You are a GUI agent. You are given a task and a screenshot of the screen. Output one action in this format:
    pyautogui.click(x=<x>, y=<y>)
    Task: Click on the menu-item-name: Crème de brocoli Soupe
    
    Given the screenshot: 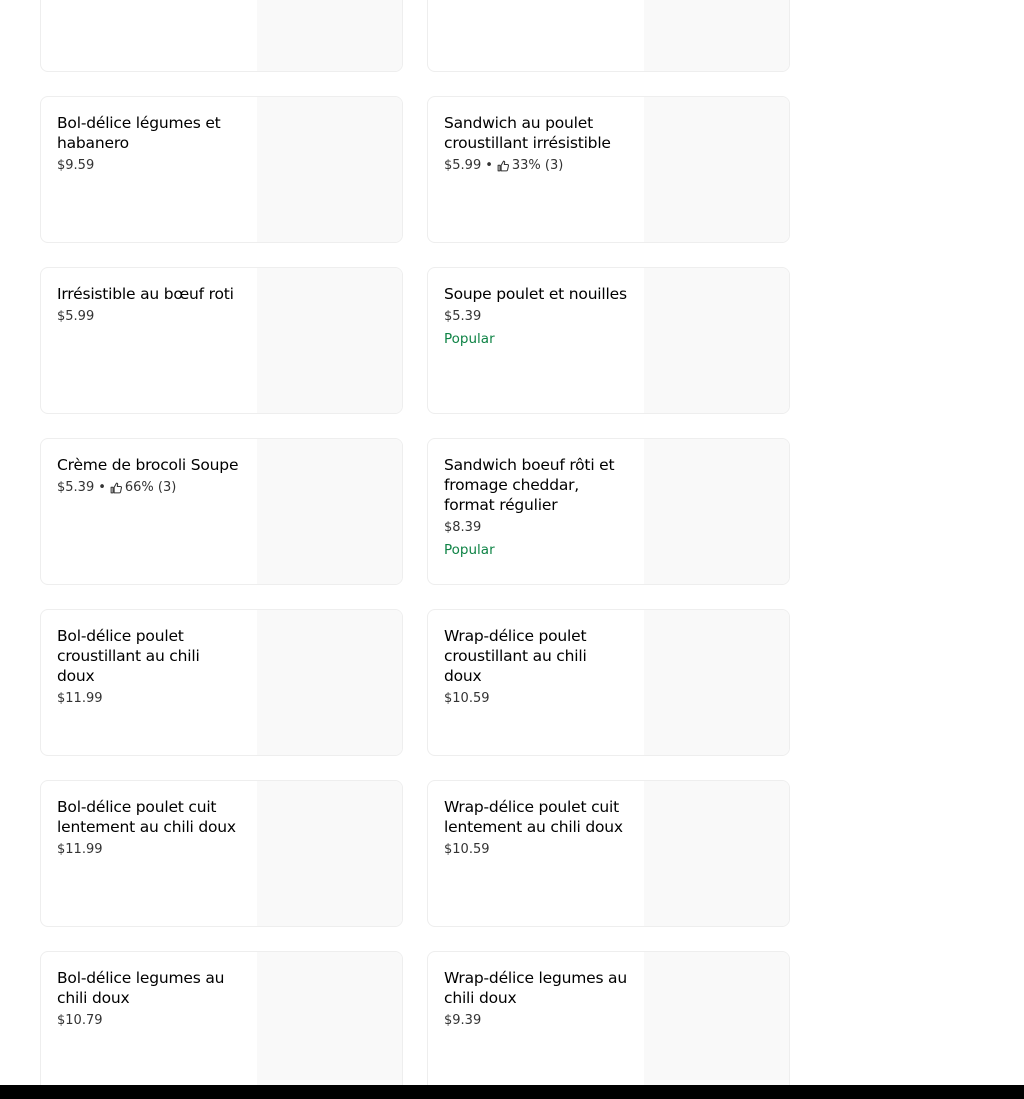 What is the action you would take?
    pyautogui.click(x=148, y=465)
    